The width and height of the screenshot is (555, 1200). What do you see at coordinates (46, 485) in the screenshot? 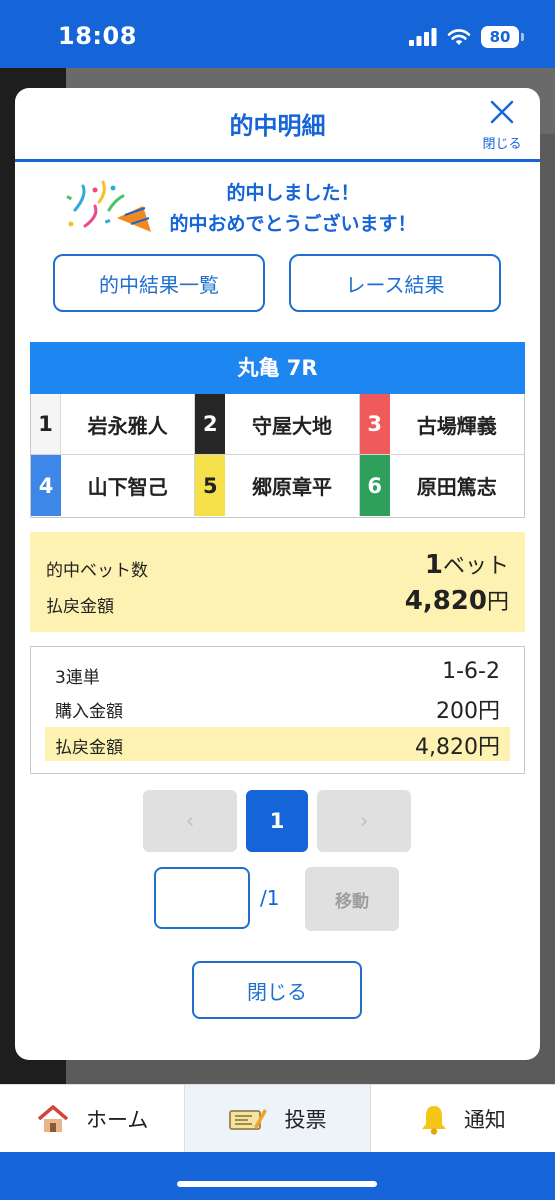
I see `lane-number: 4` at bounding box center [46, 485].